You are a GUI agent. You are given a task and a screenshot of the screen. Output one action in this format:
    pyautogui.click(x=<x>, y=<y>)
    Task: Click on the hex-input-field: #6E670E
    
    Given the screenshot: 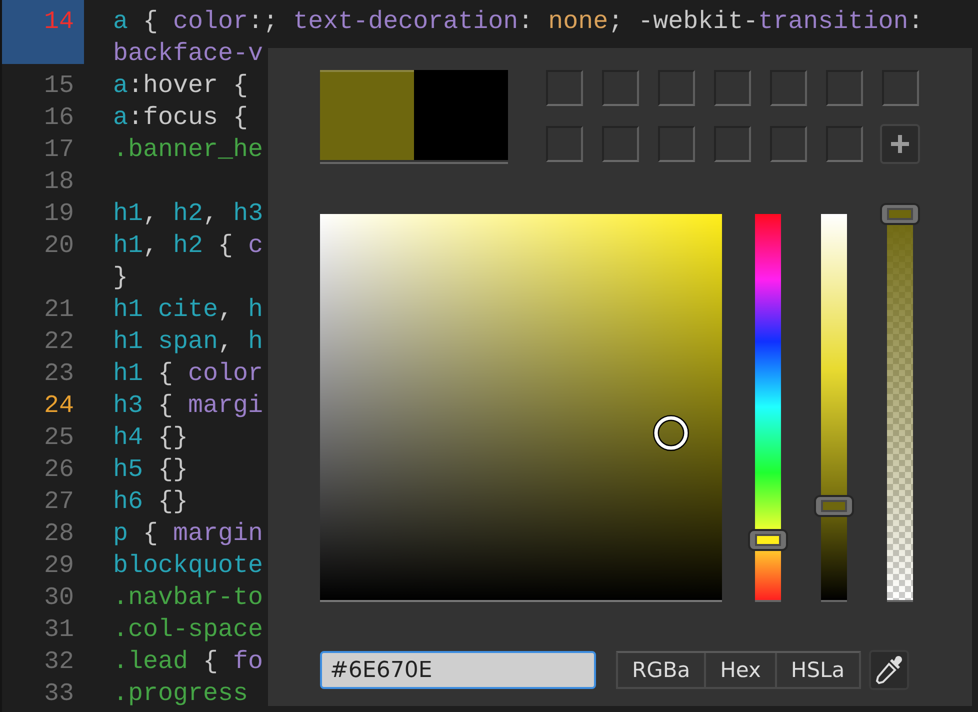 What is the action you would take?
    pyautogui.click(x=458, y=670)
    